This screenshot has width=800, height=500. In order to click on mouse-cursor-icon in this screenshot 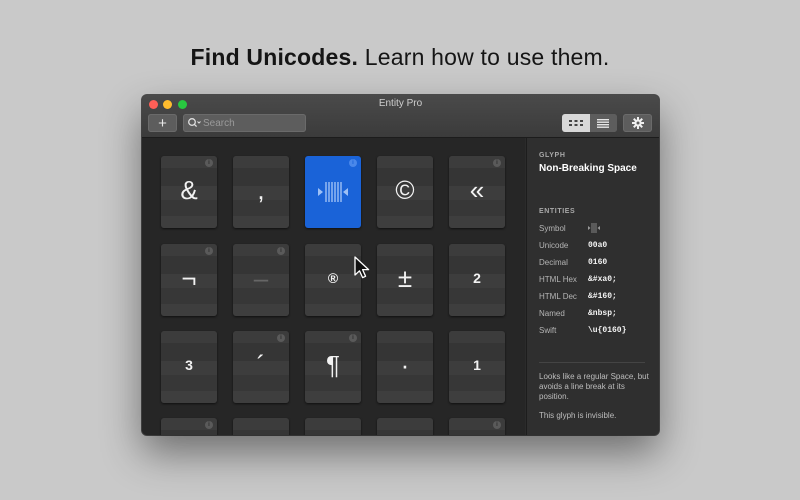, I will do `click(362, 267)`.